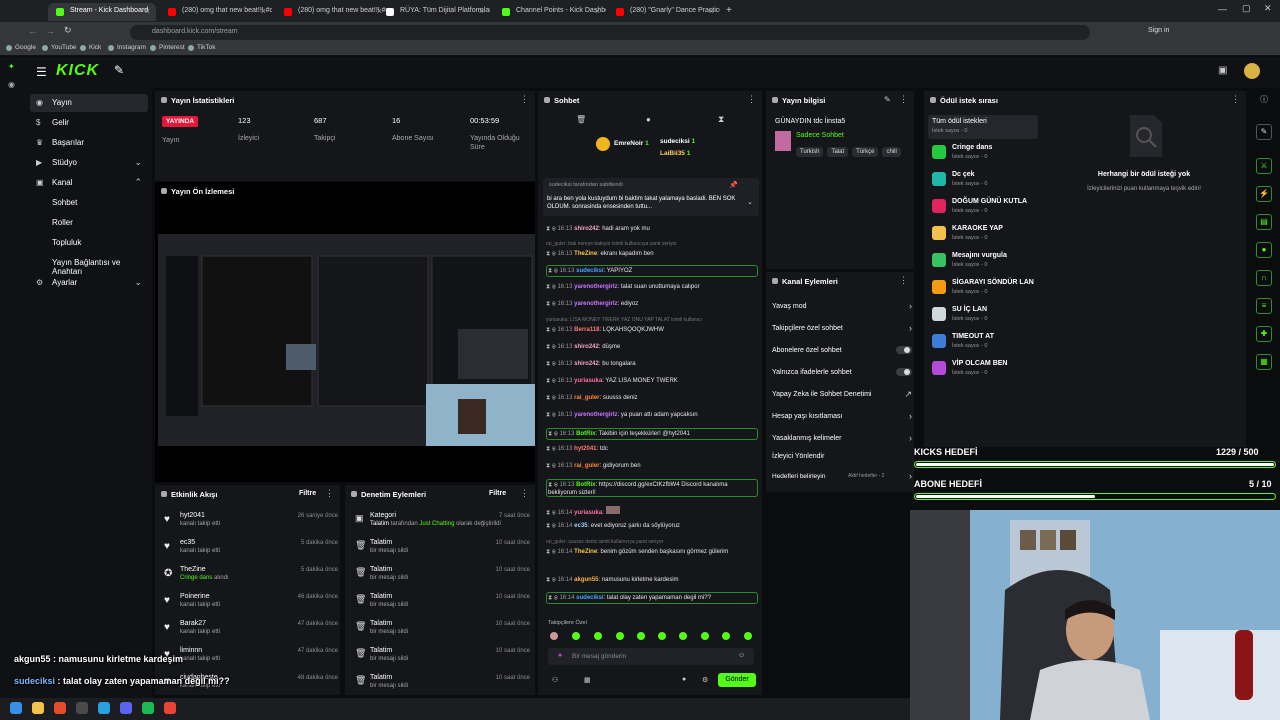  Describe the element at coordinates (148, 708) in the screenshot. I see `spotify-icon` at that location.